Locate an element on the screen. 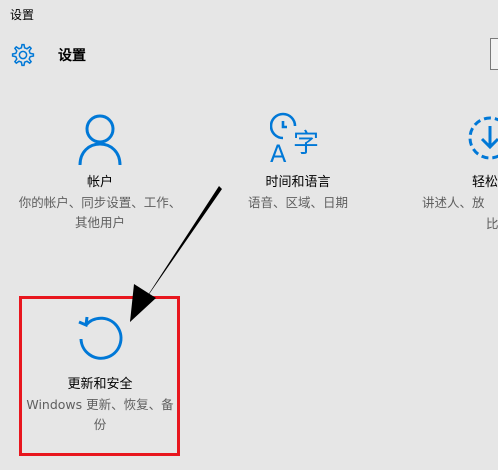  update-refresh-icon is located at coordinates (100, 338).